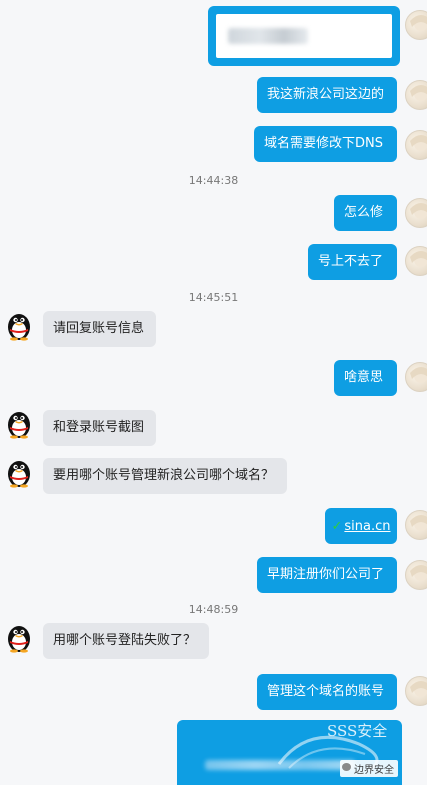 This screenshot has height=785, width=427. I want to click on incoming-message: 和登录账号截图, so click(99, 428).